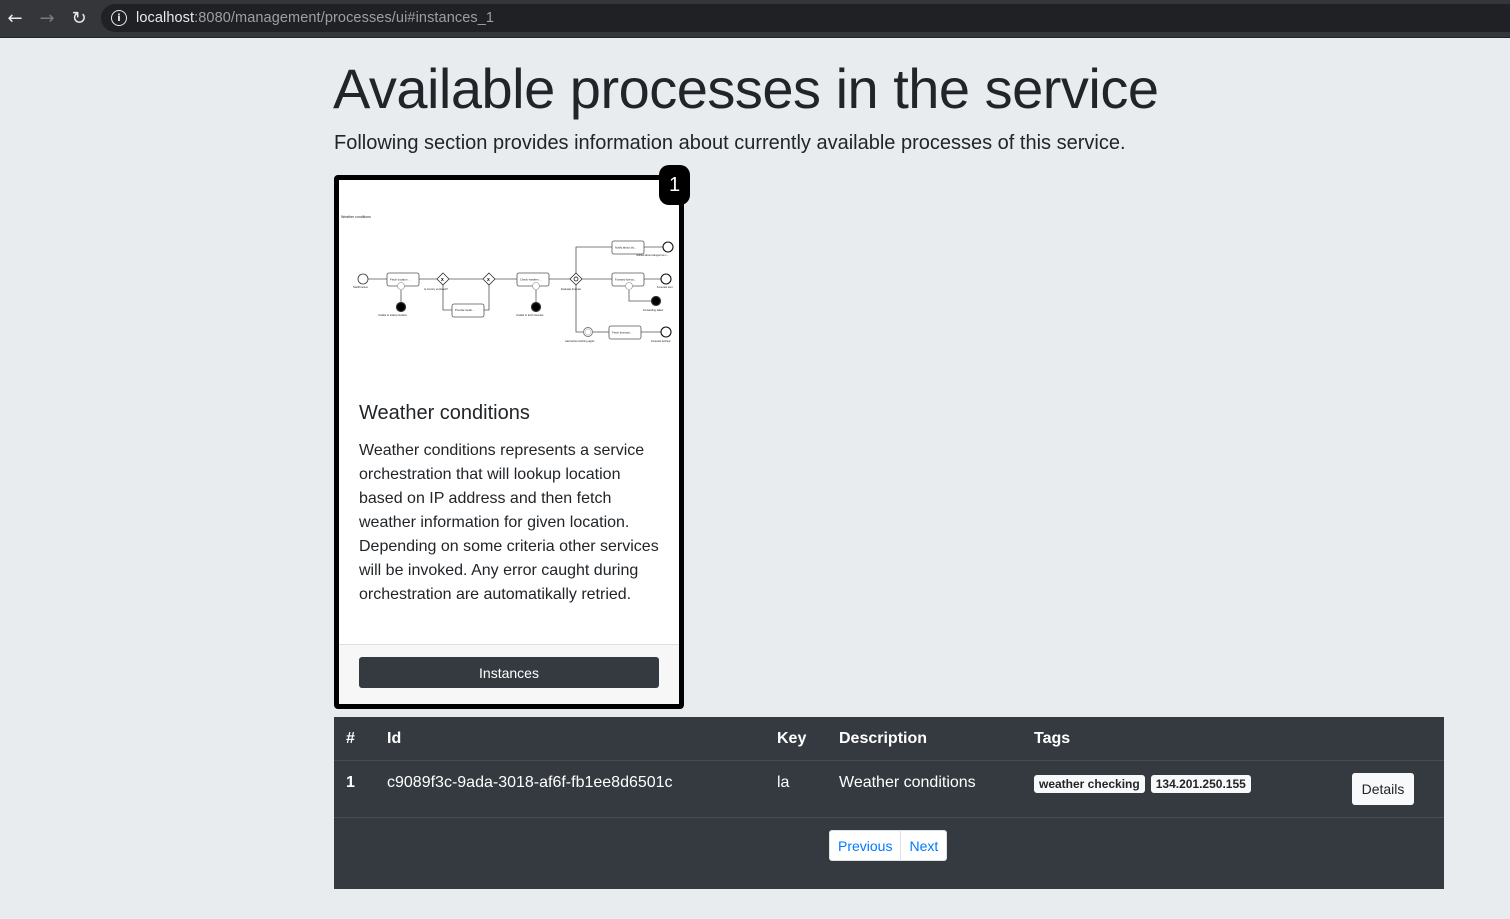  What do you see at coordinates (580, 341) in the screenshot?
I see `diagram-label: wait before fetching again` at bounding box center [580, 341].